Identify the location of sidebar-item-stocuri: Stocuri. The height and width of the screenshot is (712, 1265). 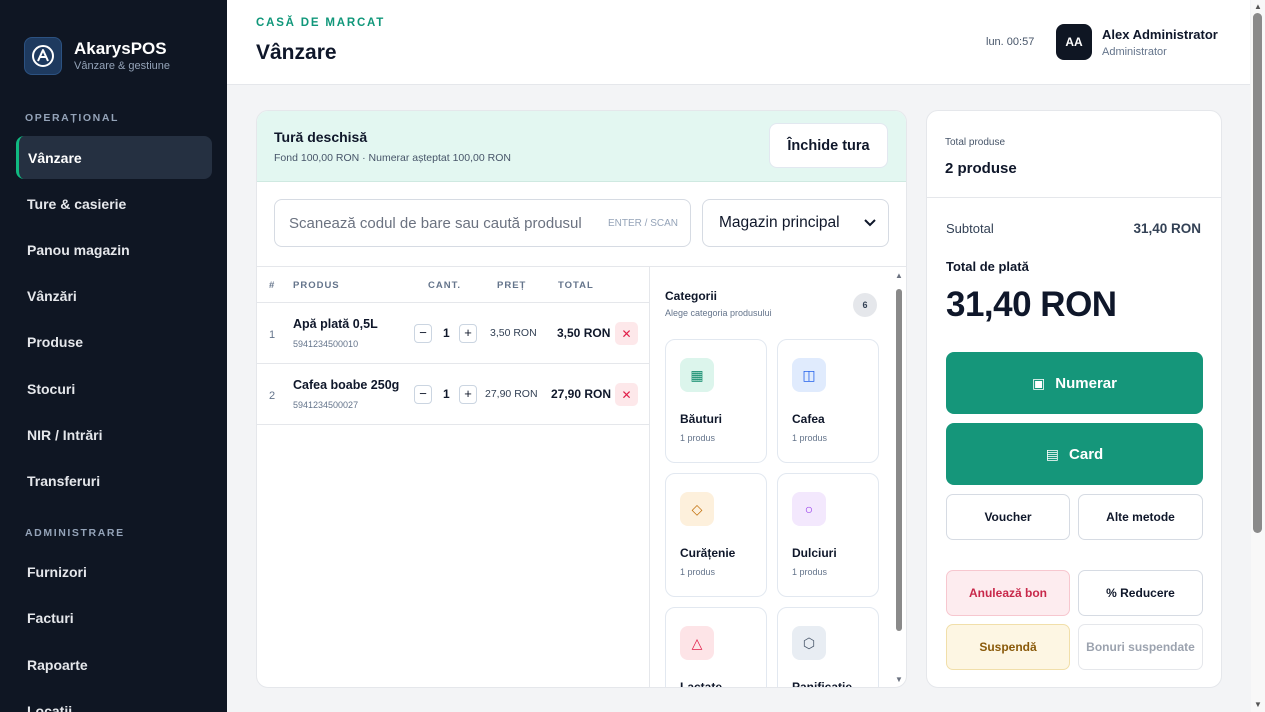
(114, 388).